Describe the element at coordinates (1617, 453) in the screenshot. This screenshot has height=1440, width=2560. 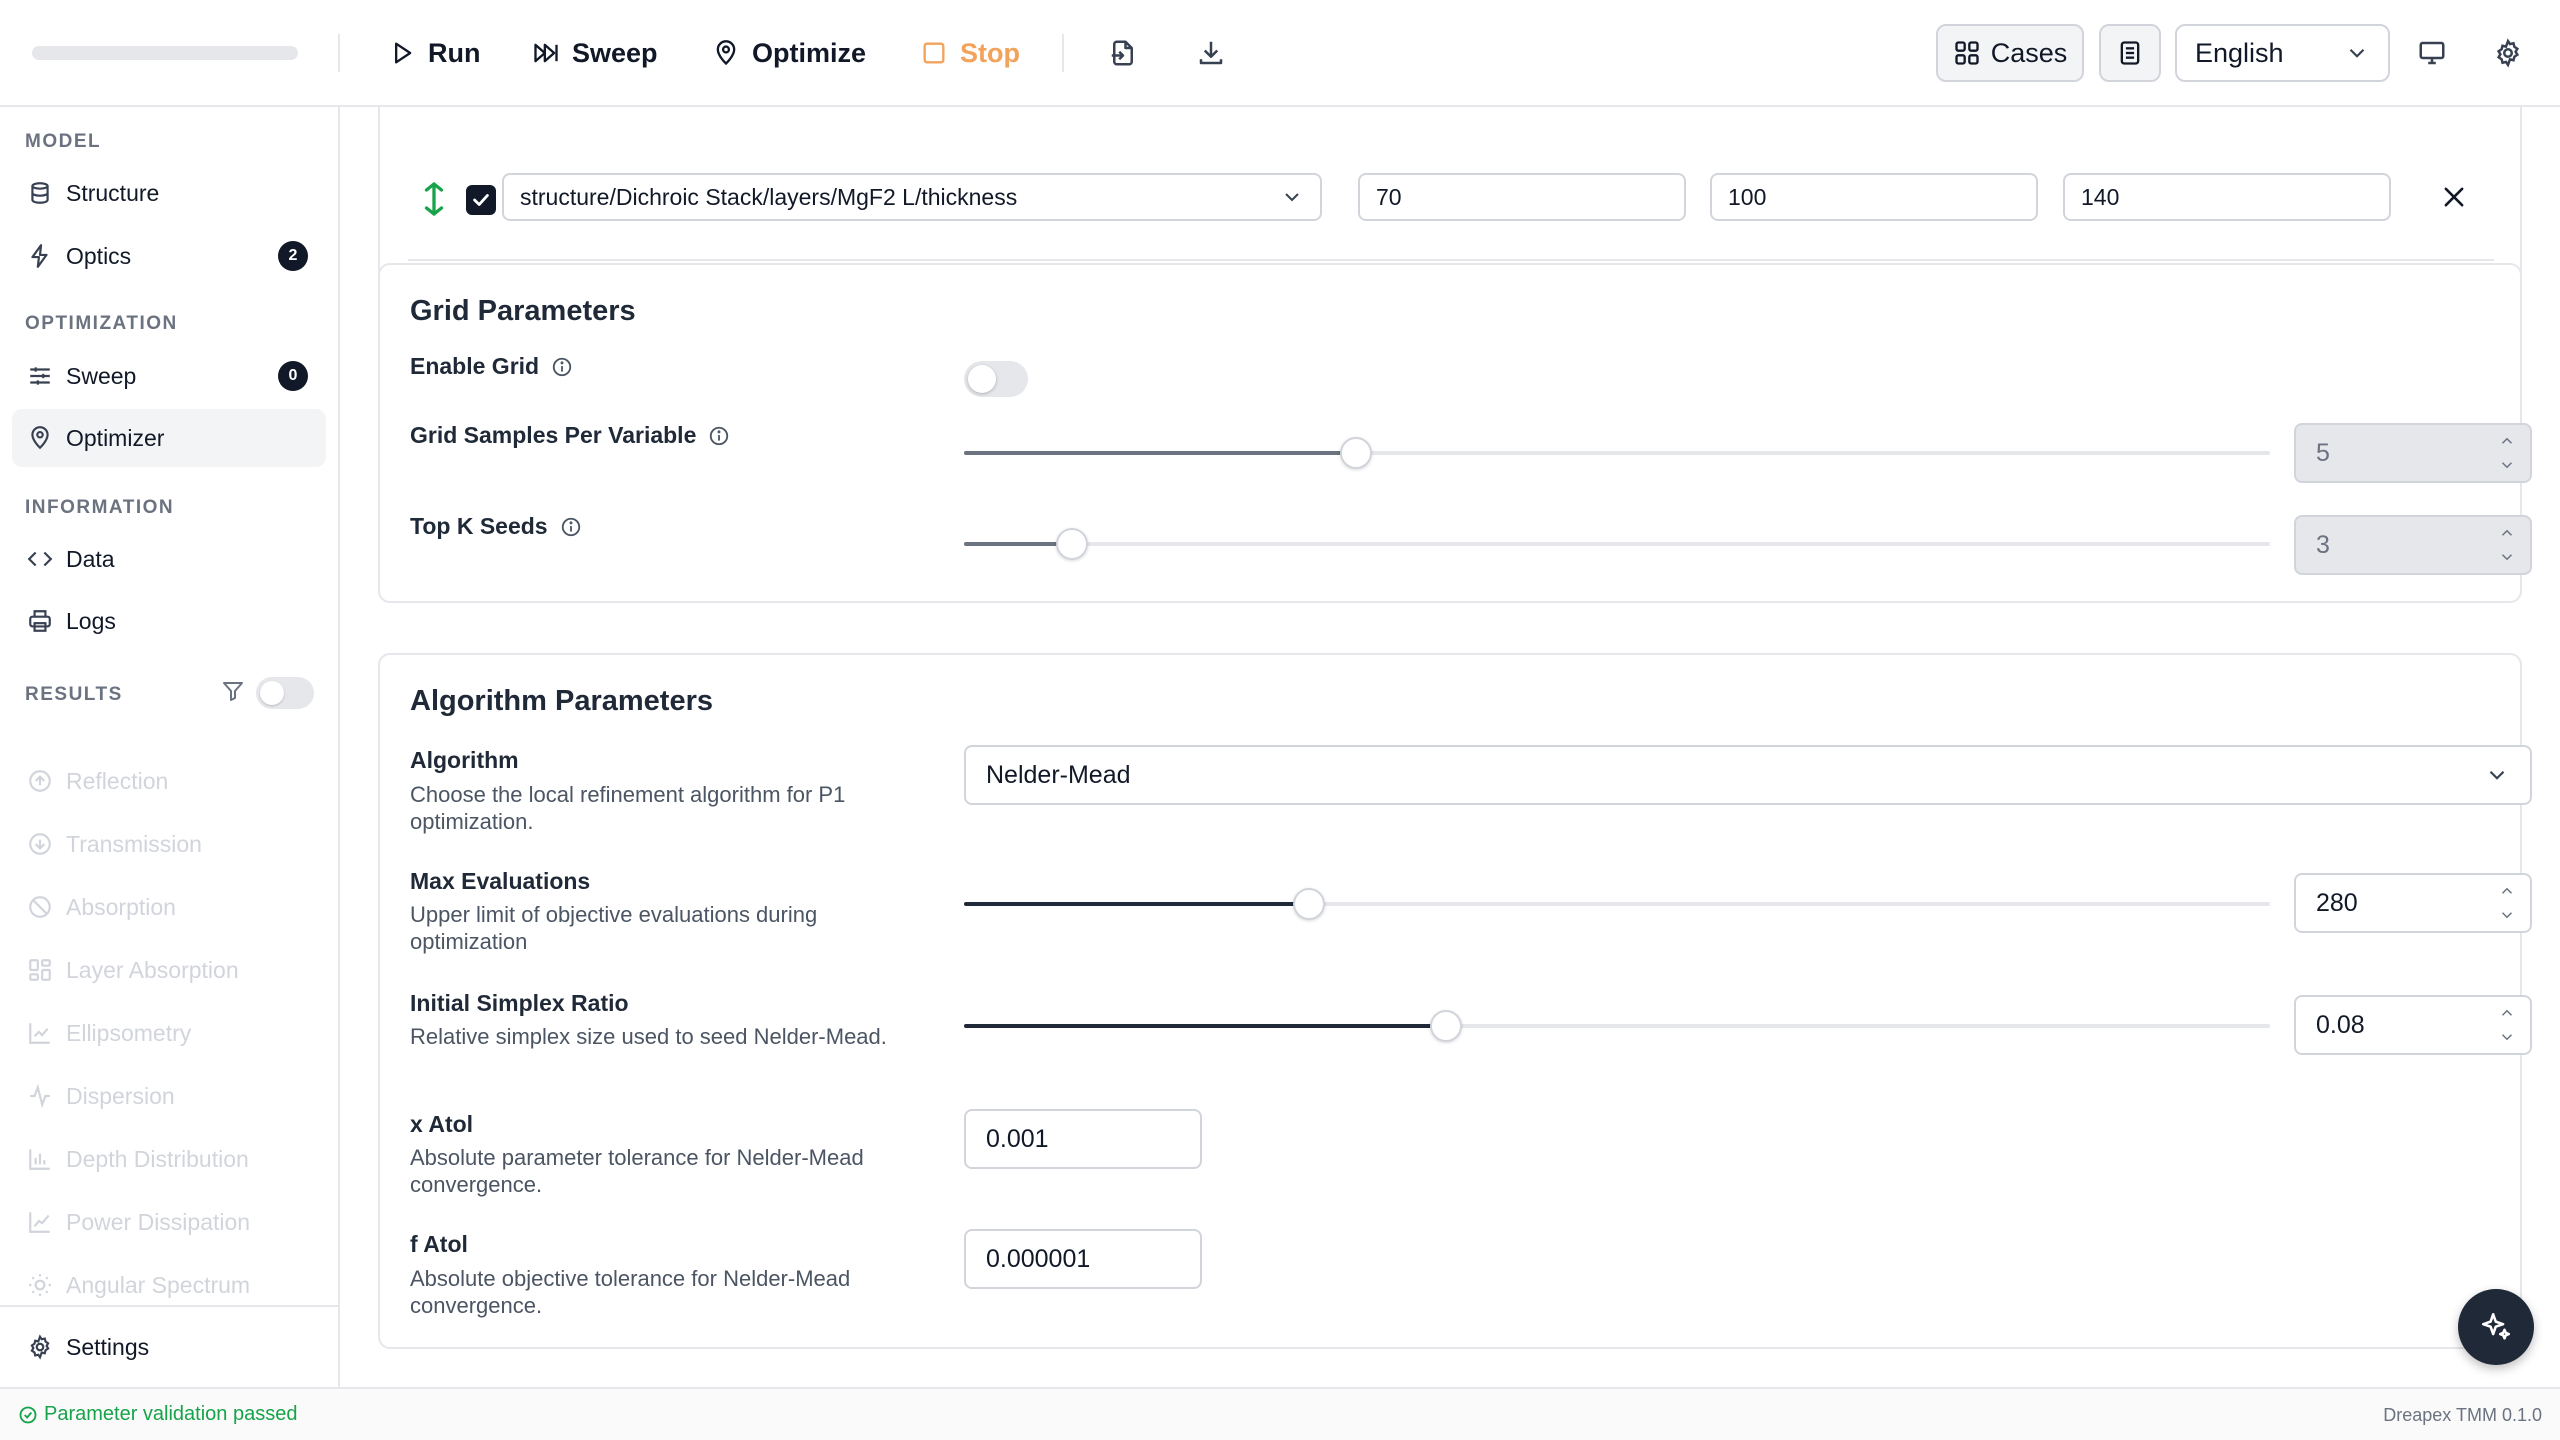
I see `grid-samples-slider` at that location.